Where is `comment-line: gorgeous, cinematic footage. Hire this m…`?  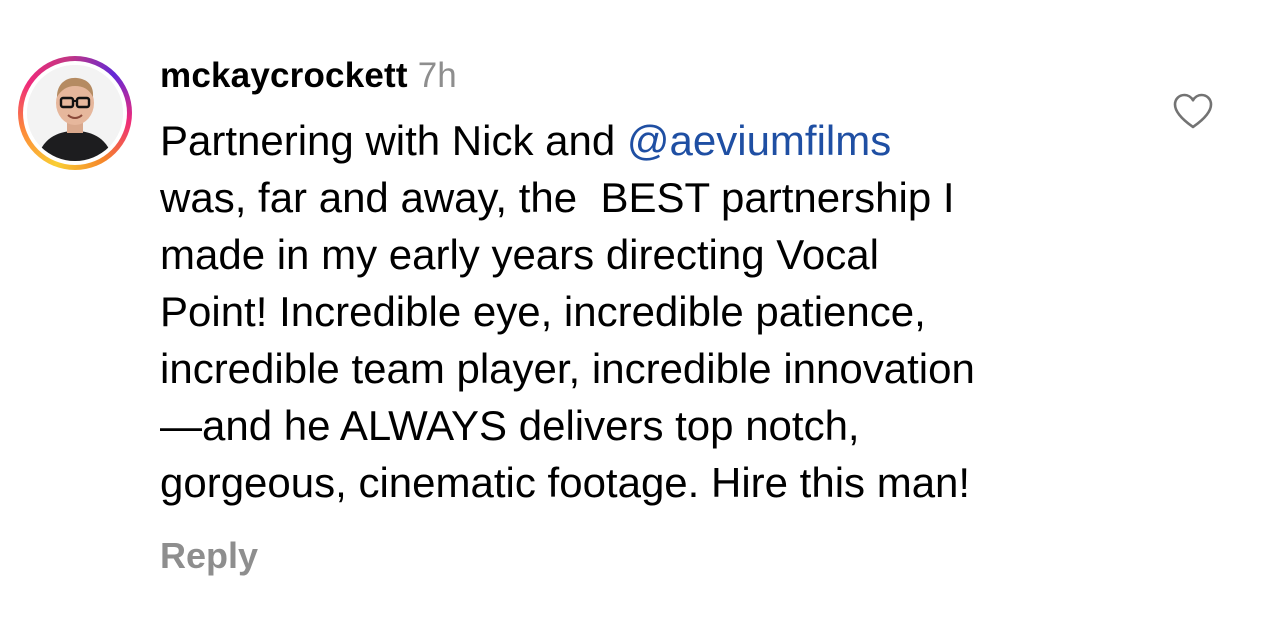 comment-line: gorgeous, cinematic footage. Hire this m… is located at coordinates (565, 482).